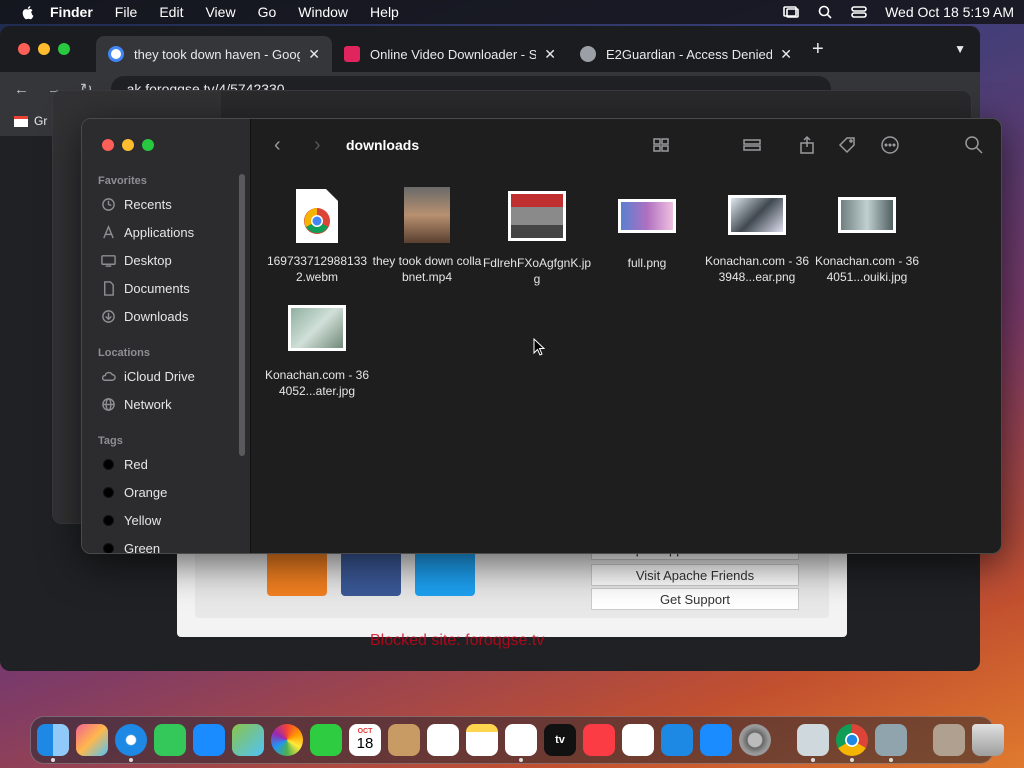 The width and height of the screenshot is (1024, 768). I want to click on menu-view: View, so click(220, 12).